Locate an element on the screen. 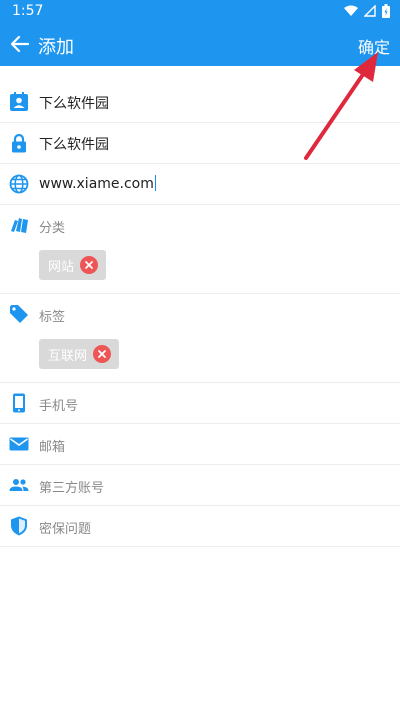 This screenshot has height=710, width=400. phone-row: 手机号 is located at coordinates (200, 403).